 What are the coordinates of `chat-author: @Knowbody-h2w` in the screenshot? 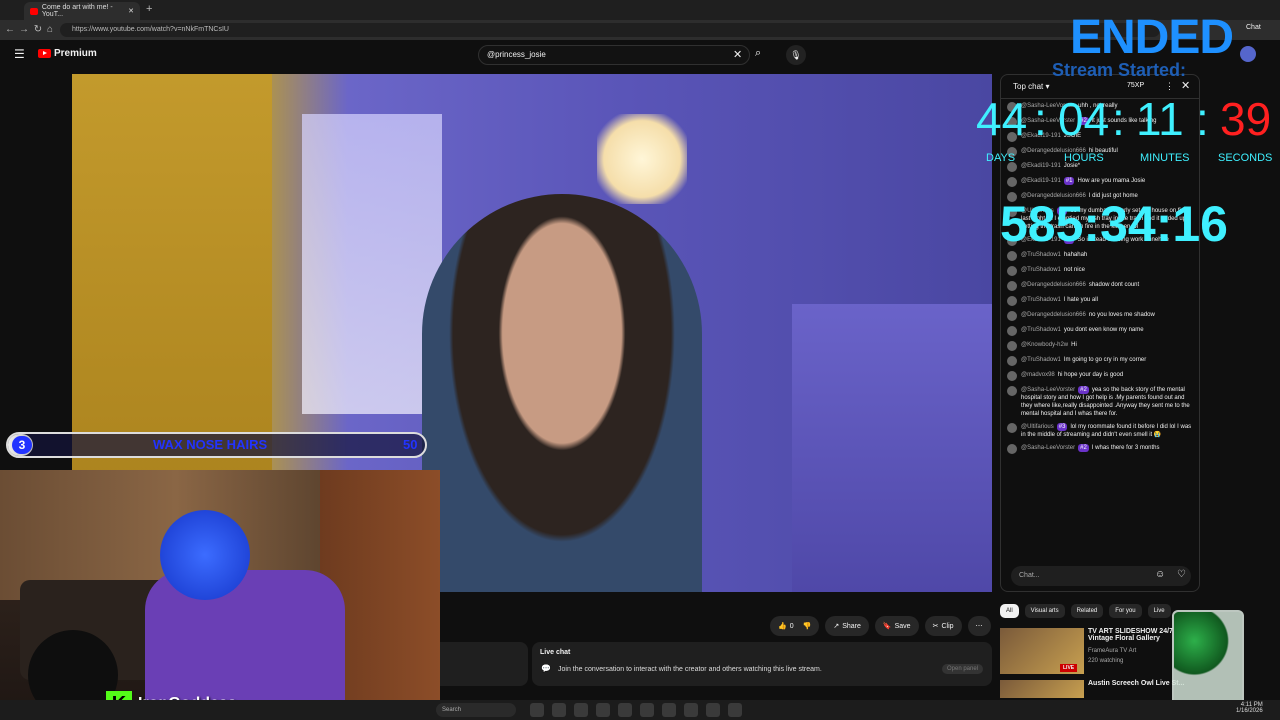 It's located at (1044, 345).